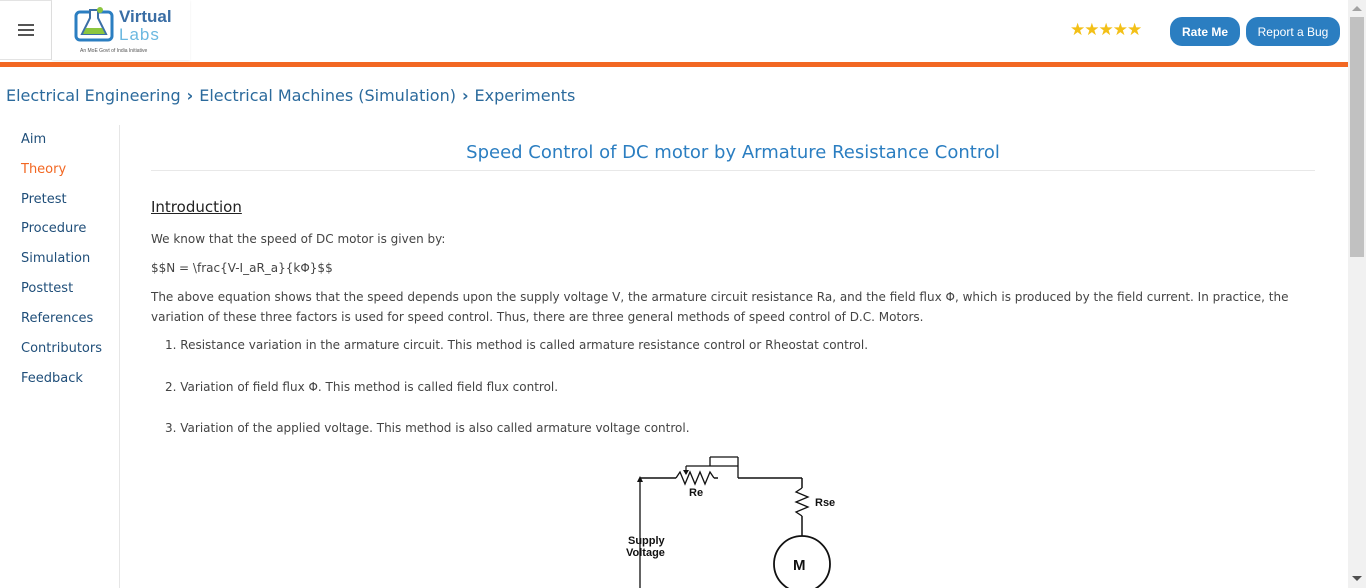 The width and height of the screenshot is (1366, 588). What do you see at coordinates (145, 16) in the screenshot?
I see `logo-text-virtual: Virtual` at bounding box center [145, 16].